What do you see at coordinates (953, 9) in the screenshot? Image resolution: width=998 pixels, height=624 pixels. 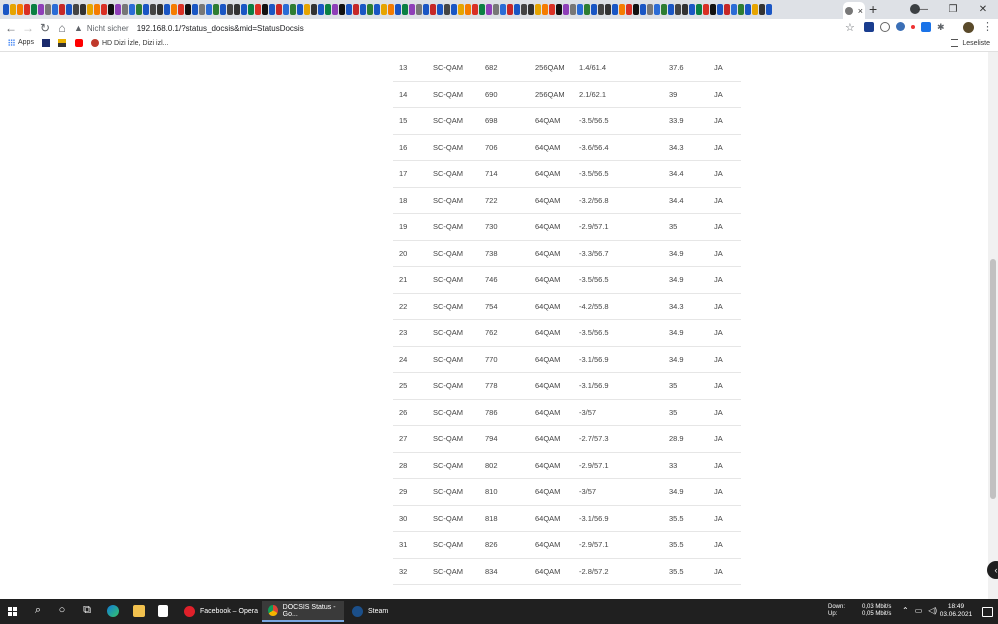 I see `restore-button: ❐` at bounding box center [953, 9].